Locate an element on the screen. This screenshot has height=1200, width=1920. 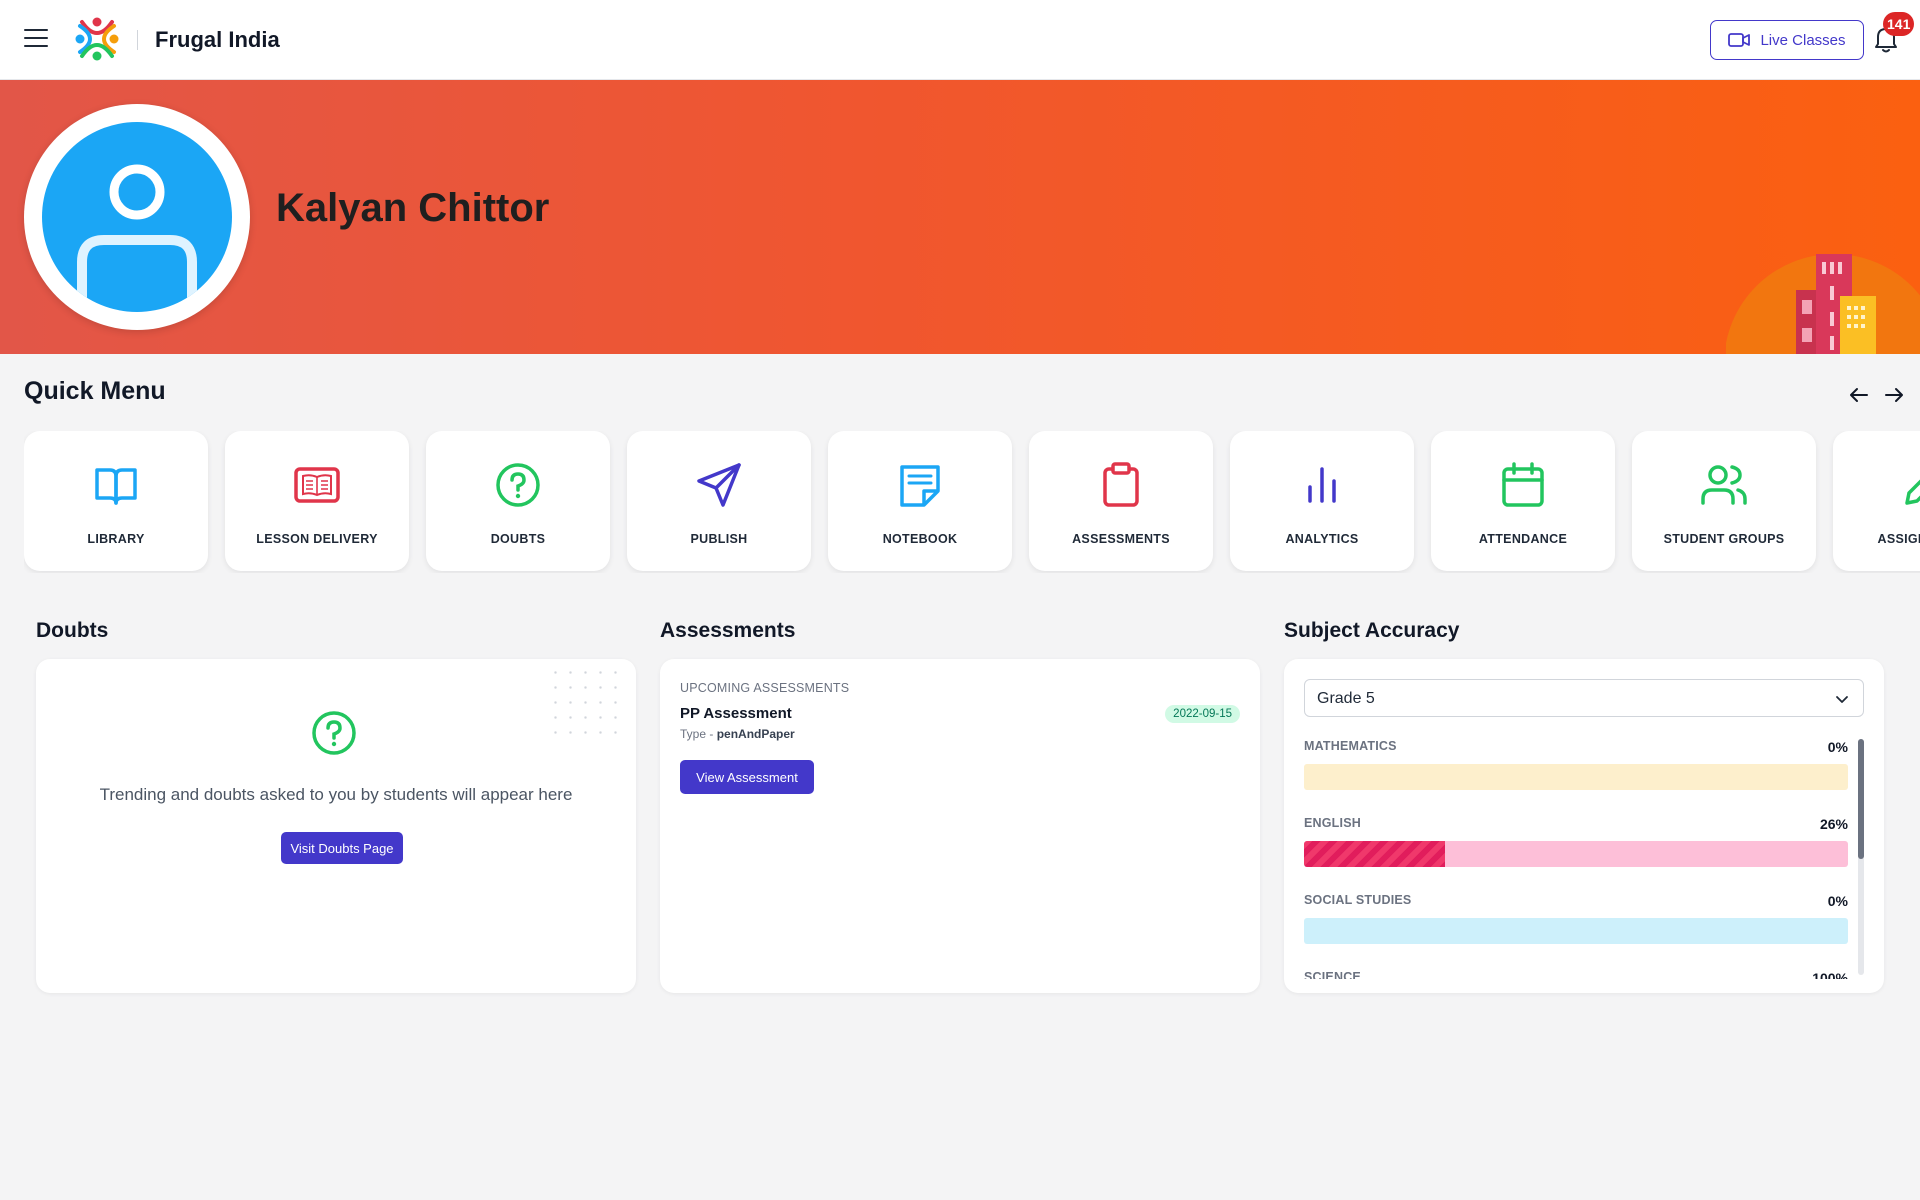
visit-doubts-button: Visit Doubts Page is located at coordinates (342, 848).